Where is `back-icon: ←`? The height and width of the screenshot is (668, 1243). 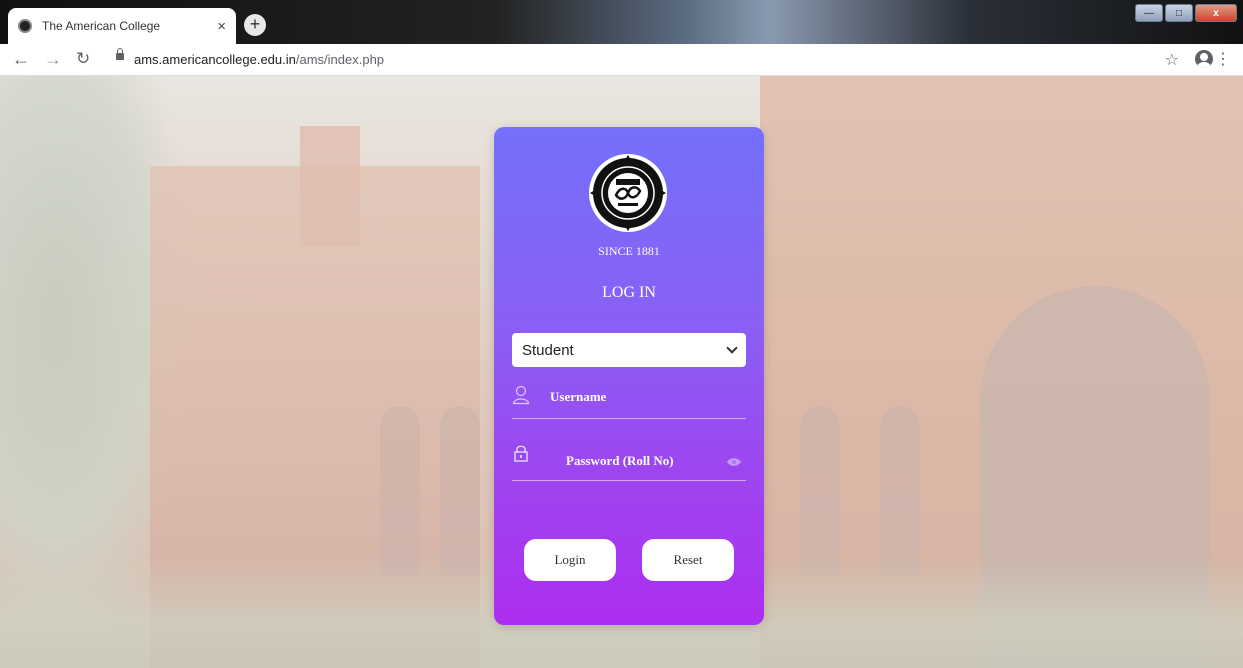 back-icon: ← is located at coordinates (21, 59).